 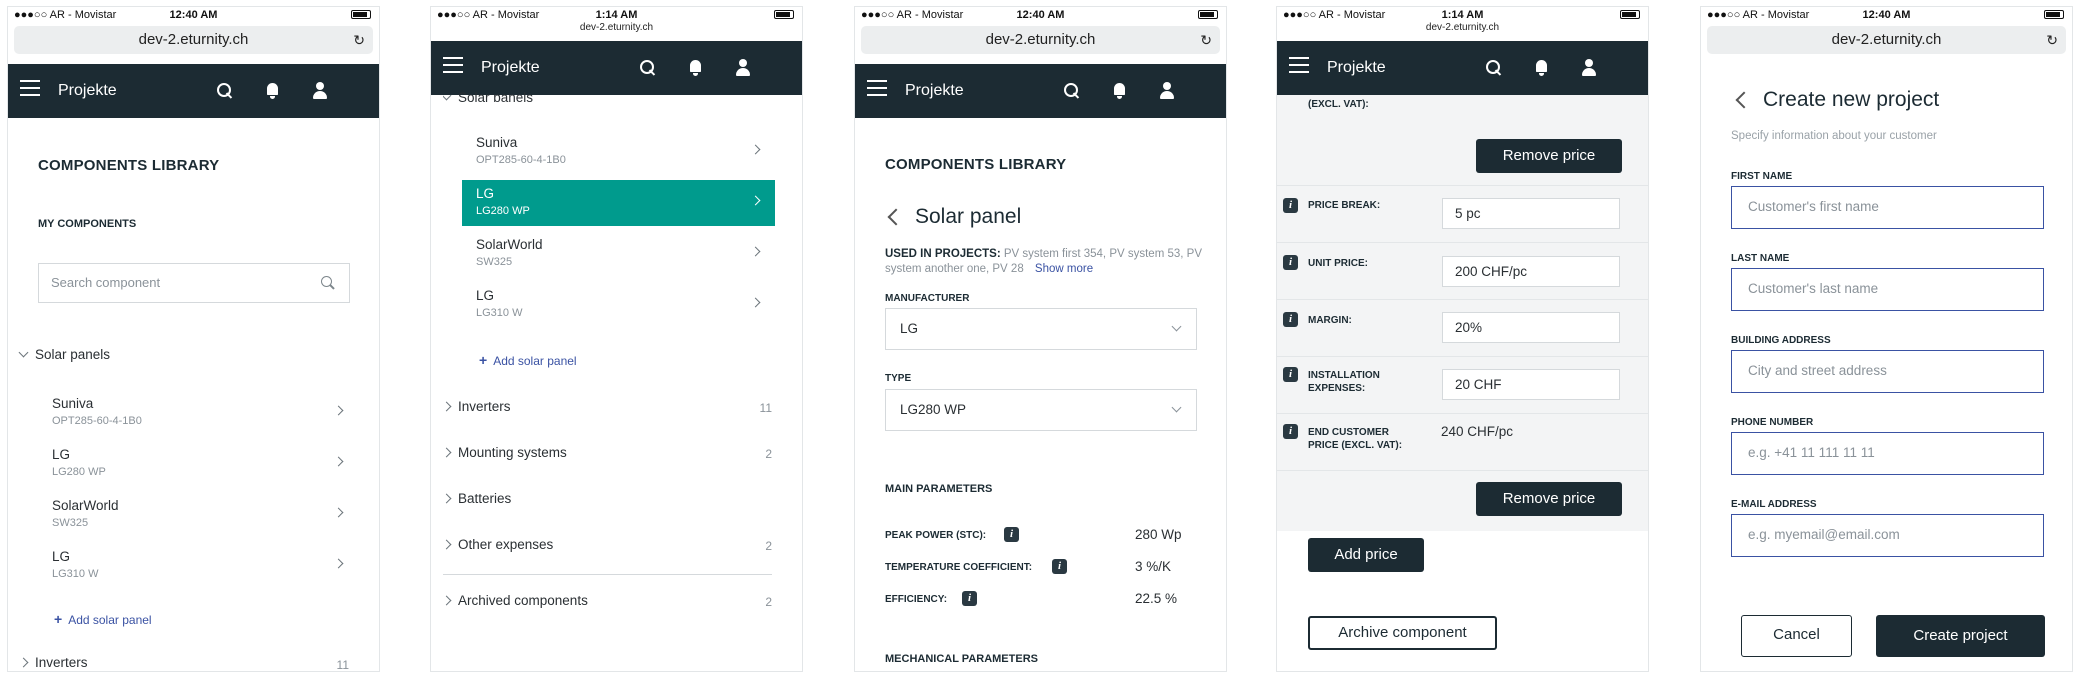 I want to click on clock: 1:14 AM, so click(x=616, y=15).